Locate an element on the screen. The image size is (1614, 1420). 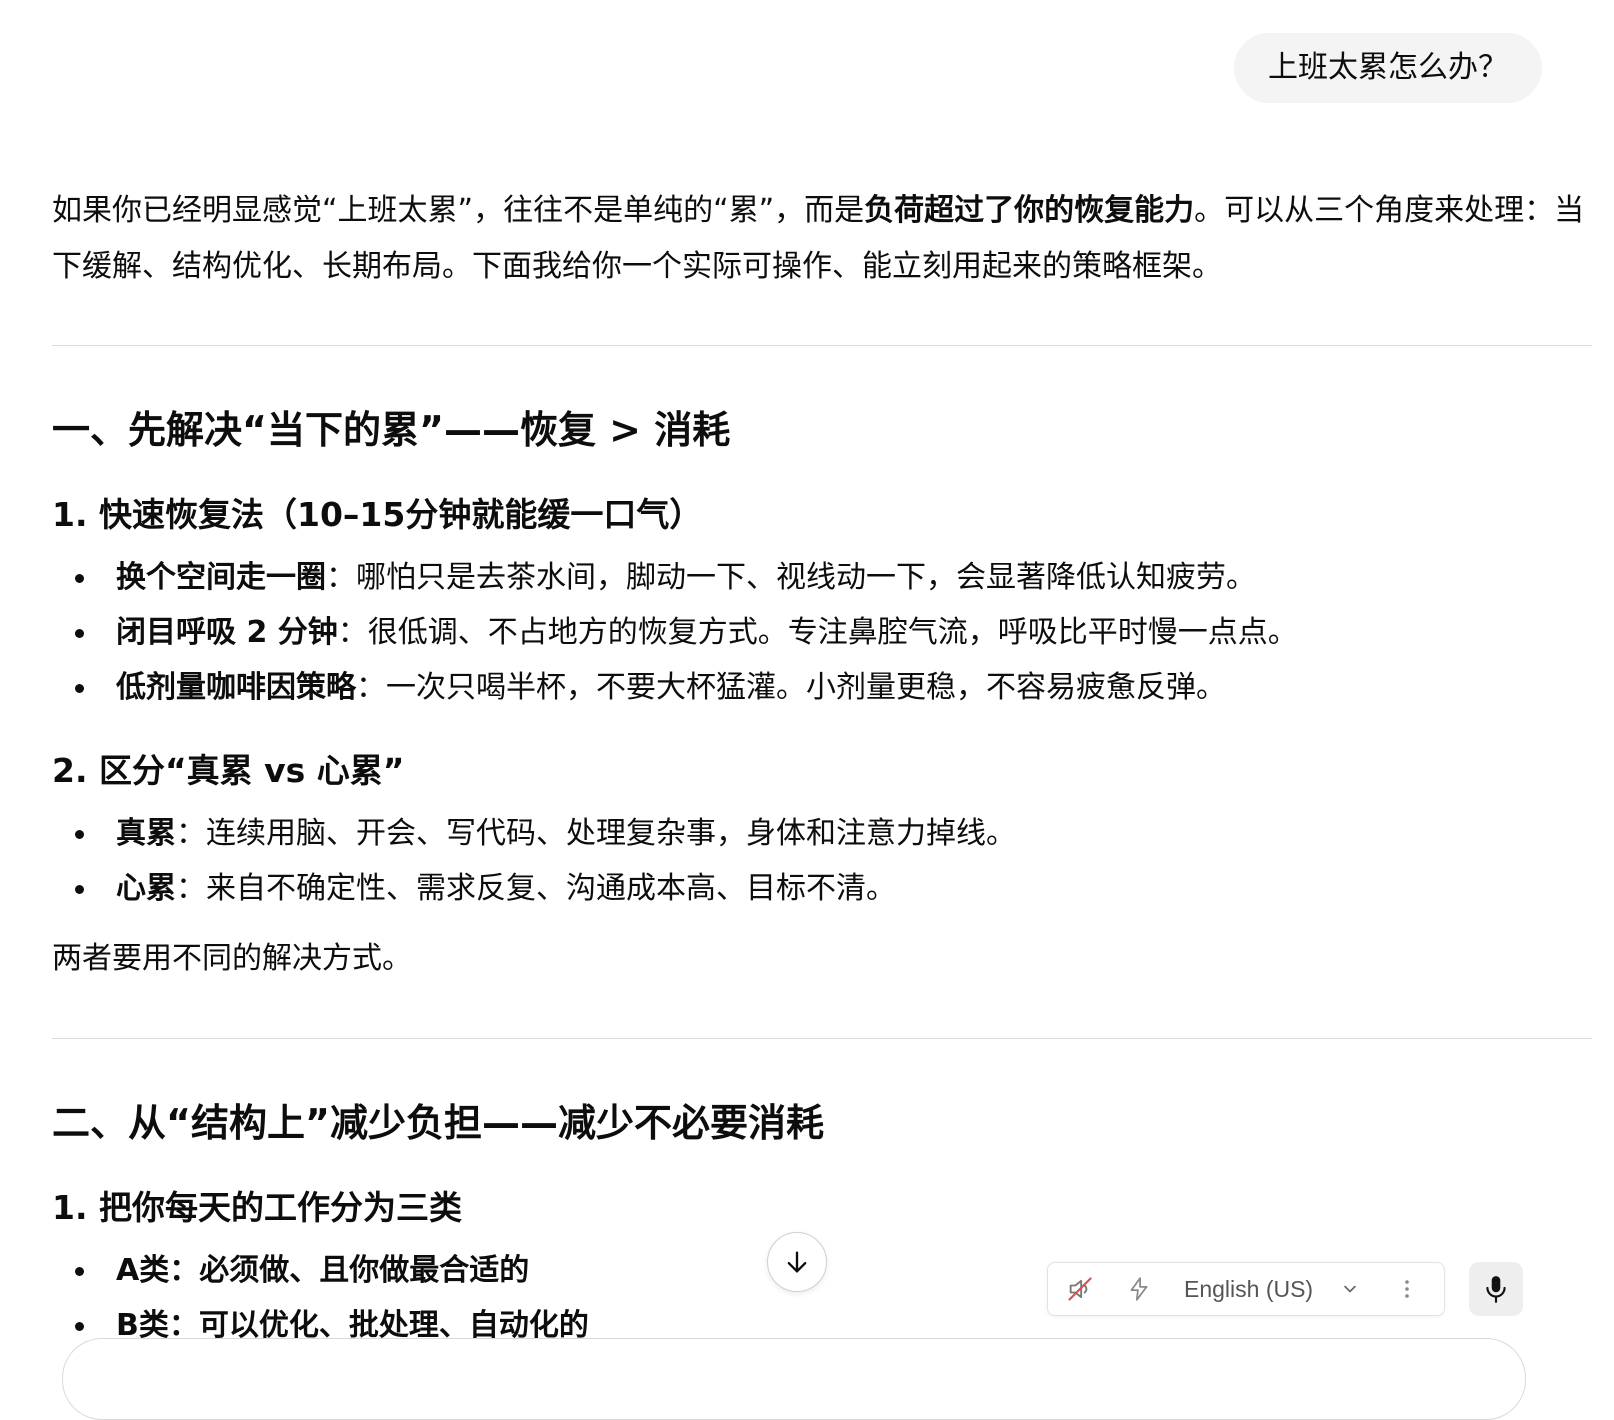
list-item-term: A类：必须做、且你做最合适的 is located at coordinates (323, 1270).